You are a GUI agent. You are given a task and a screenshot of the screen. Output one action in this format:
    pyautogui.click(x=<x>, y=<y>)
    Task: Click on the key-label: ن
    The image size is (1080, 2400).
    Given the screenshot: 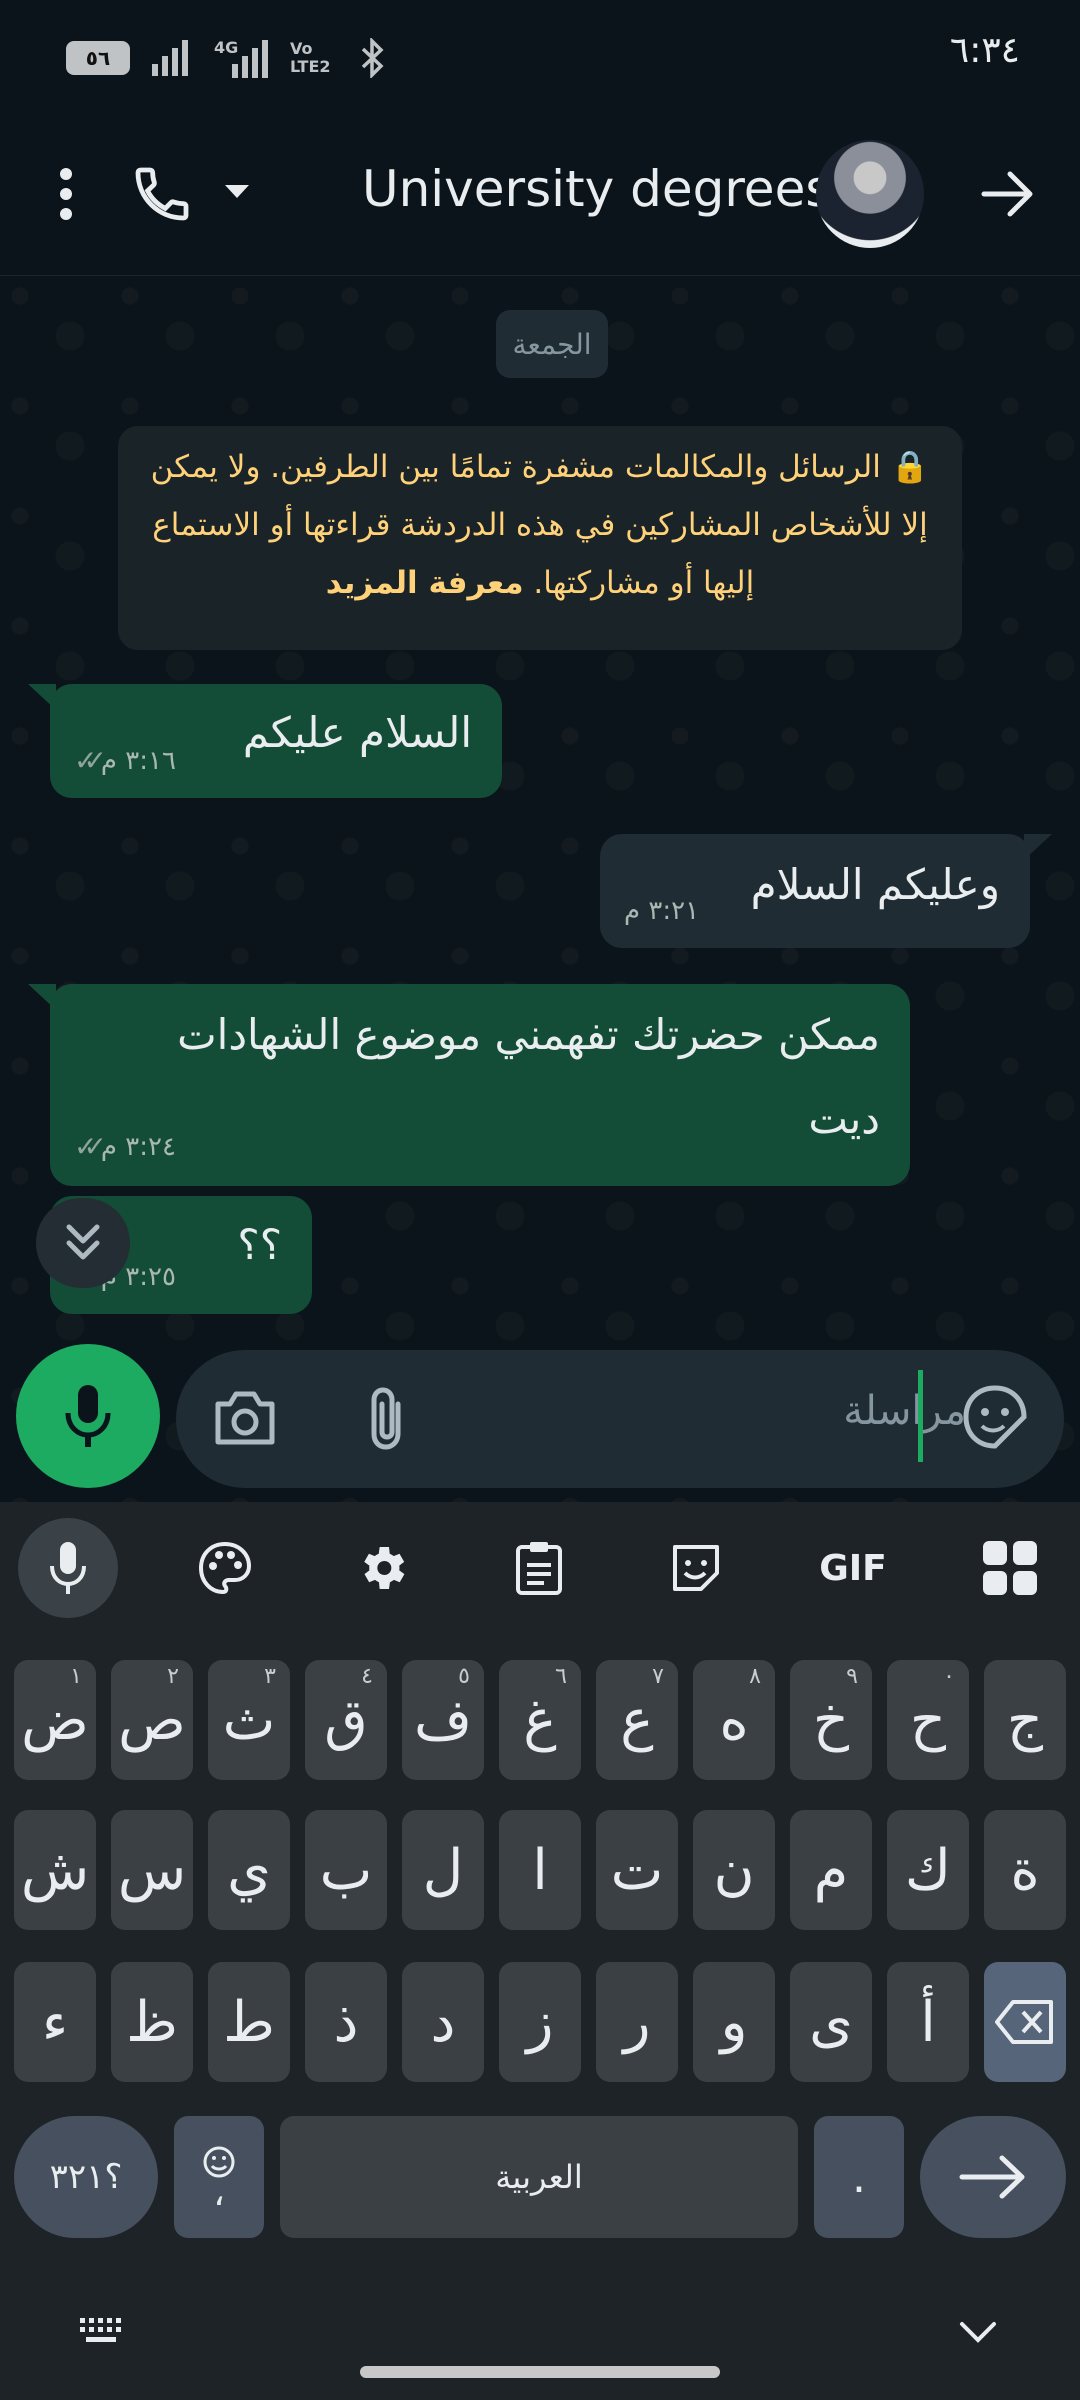 What is the action you would take?
    pyautogui.click(x=734, y=1870)
    